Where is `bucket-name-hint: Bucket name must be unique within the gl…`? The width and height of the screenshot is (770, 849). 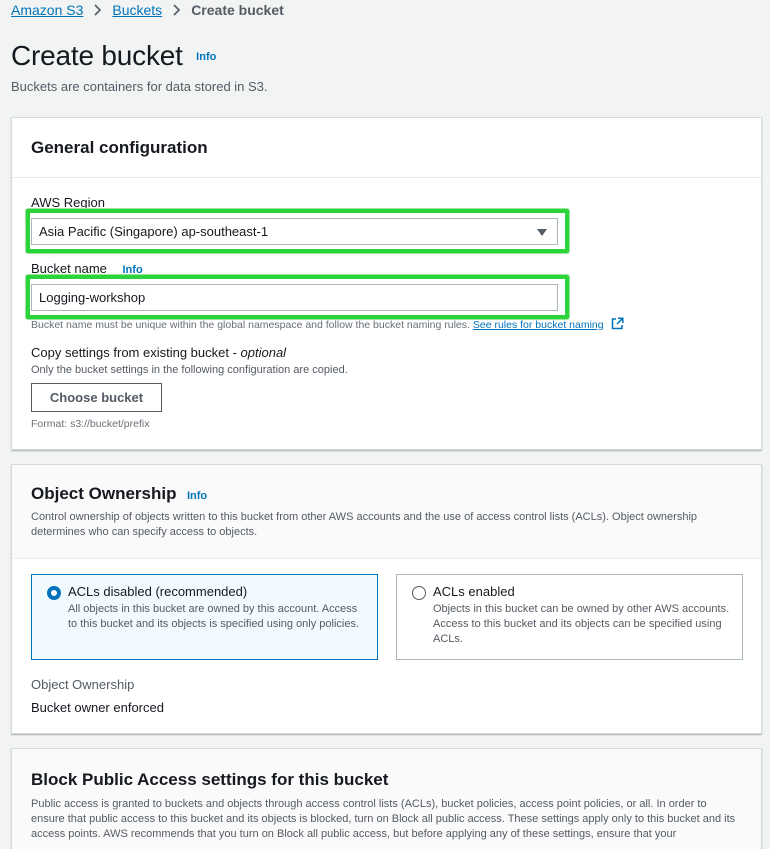 bucket-name-hint: Bucket name must be unique within the gl… is located at coordinates (327, 325).